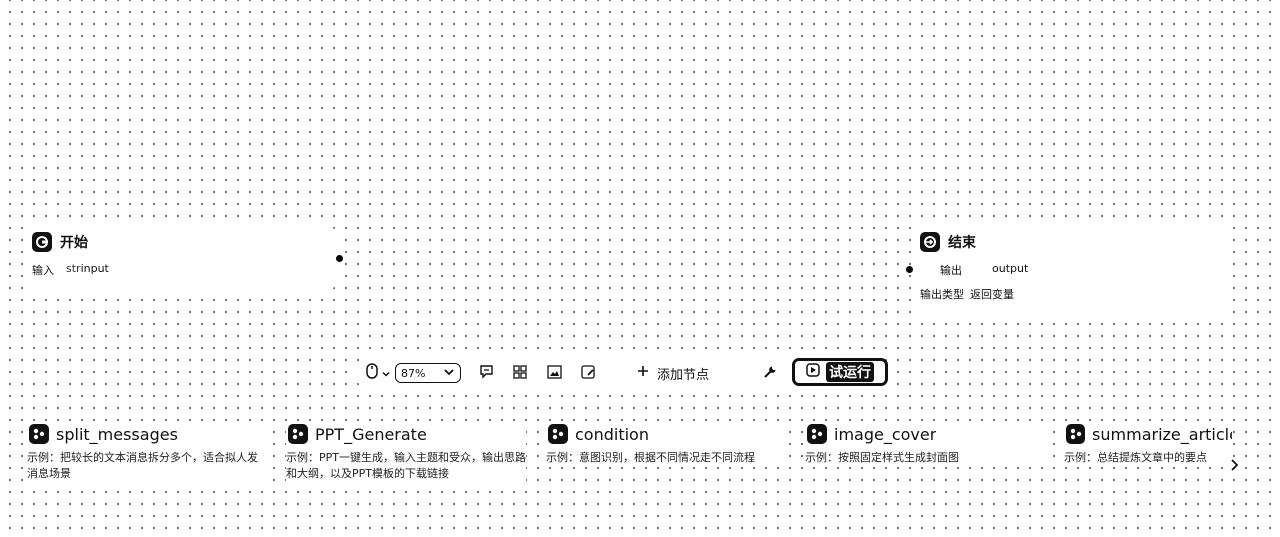 The width and height of the screenshot is (1280, 537). I want to click on template-description: 示例：PPT一键生成，输入主题和受众，输出思路和大纲，以及PPT模板的下载链接, so click(406, 465).